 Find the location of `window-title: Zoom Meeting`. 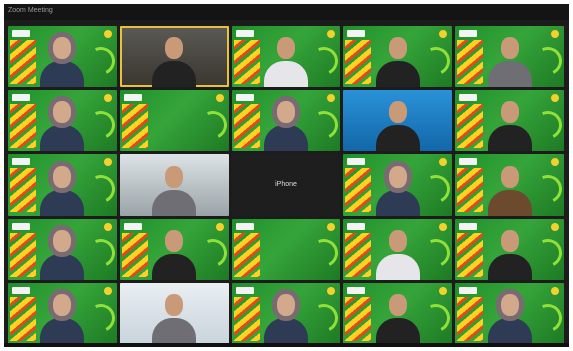

window-title: Zoom Meeting is located at coordinates (30, 10).